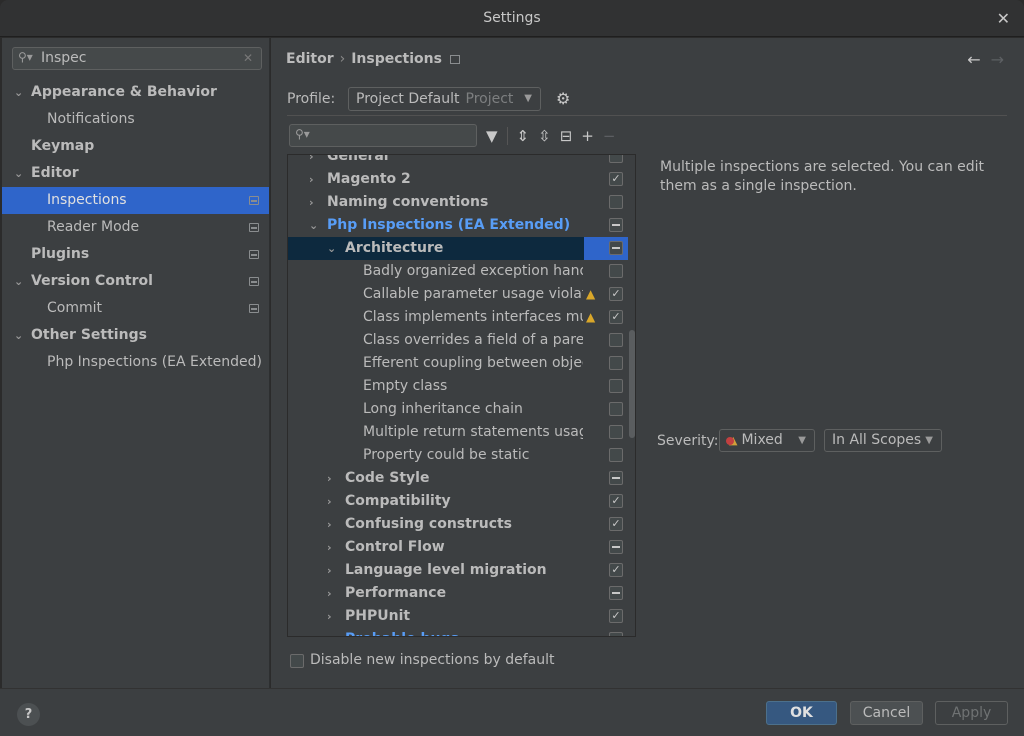 The width and height of the screenshot is (1024, 736). Describe the element at coordinates (886, 713) in the screenshot. I see `cancel-button: Cancel` at that location.